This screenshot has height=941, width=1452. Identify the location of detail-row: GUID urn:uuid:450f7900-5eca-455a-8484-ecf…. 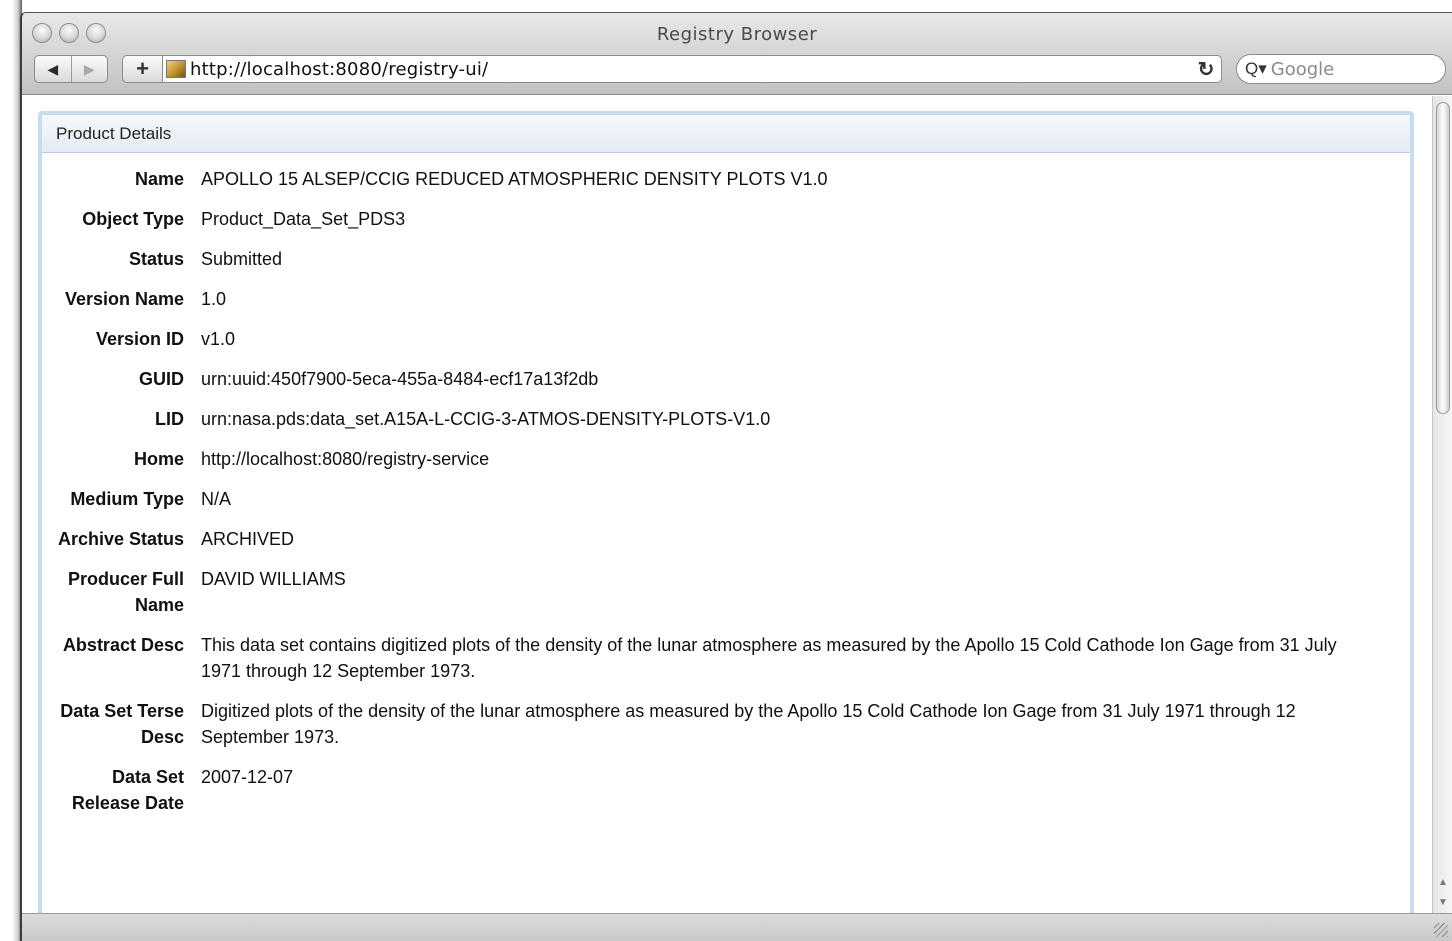
(726, 379).